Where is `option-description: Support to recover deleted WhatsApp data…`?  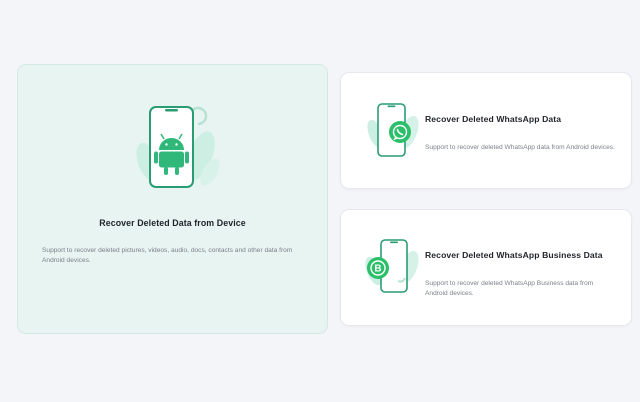 option-description: Support to recover deleted WhatsApp data… is located at coordinates (520, 147).